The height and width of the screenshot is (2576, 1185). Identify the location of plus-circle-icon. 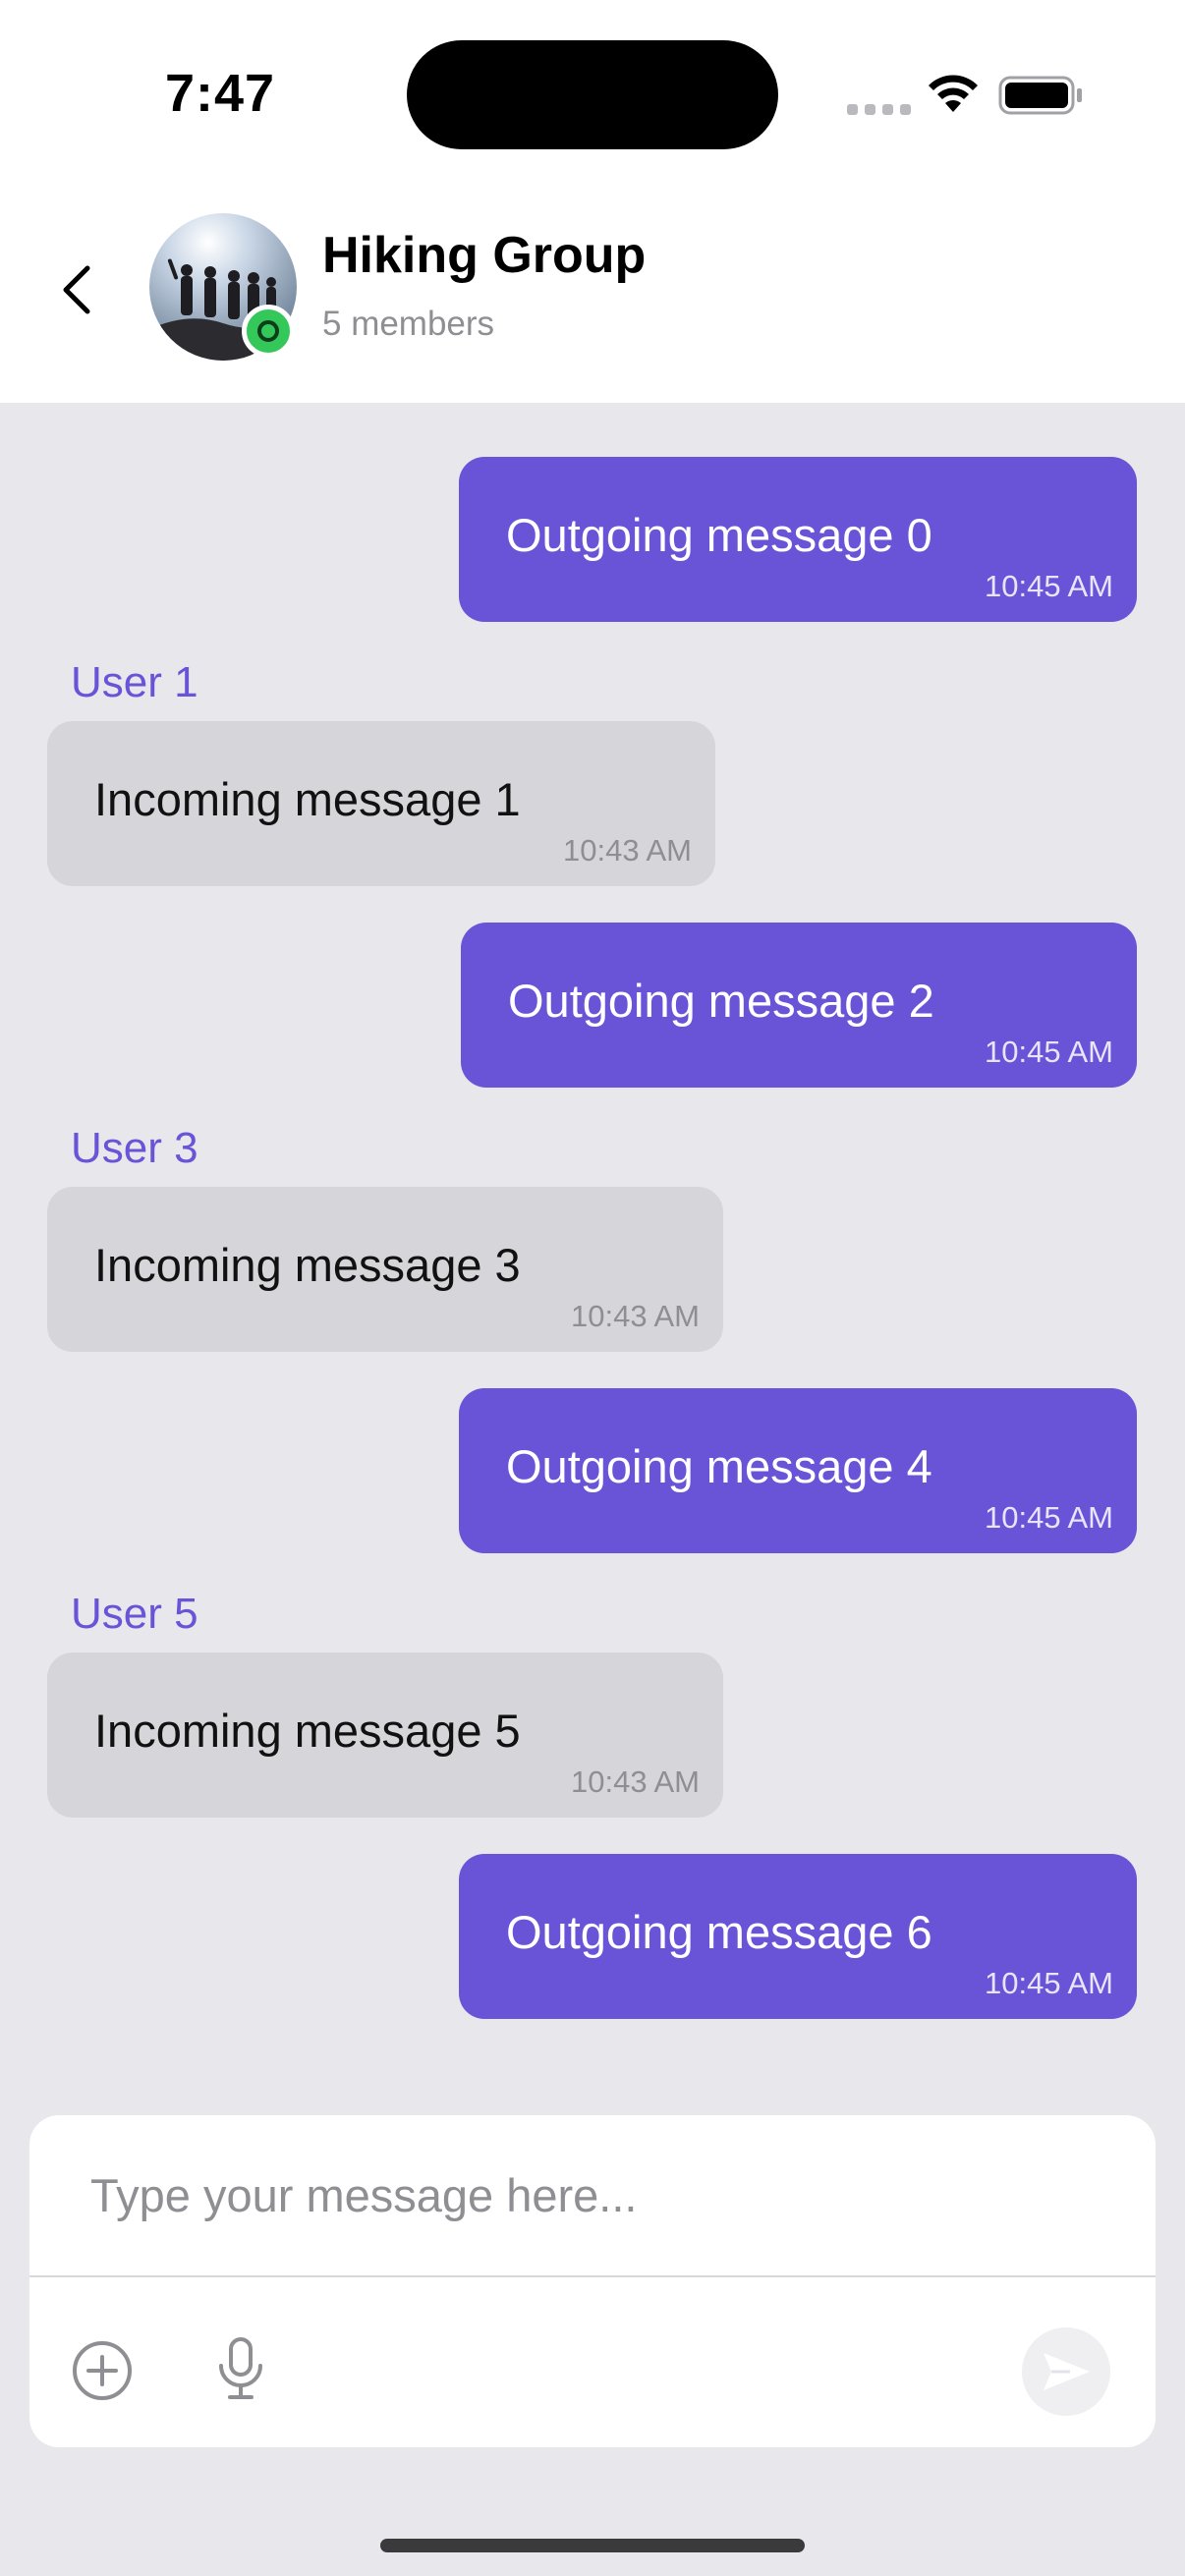
(103, 2370).